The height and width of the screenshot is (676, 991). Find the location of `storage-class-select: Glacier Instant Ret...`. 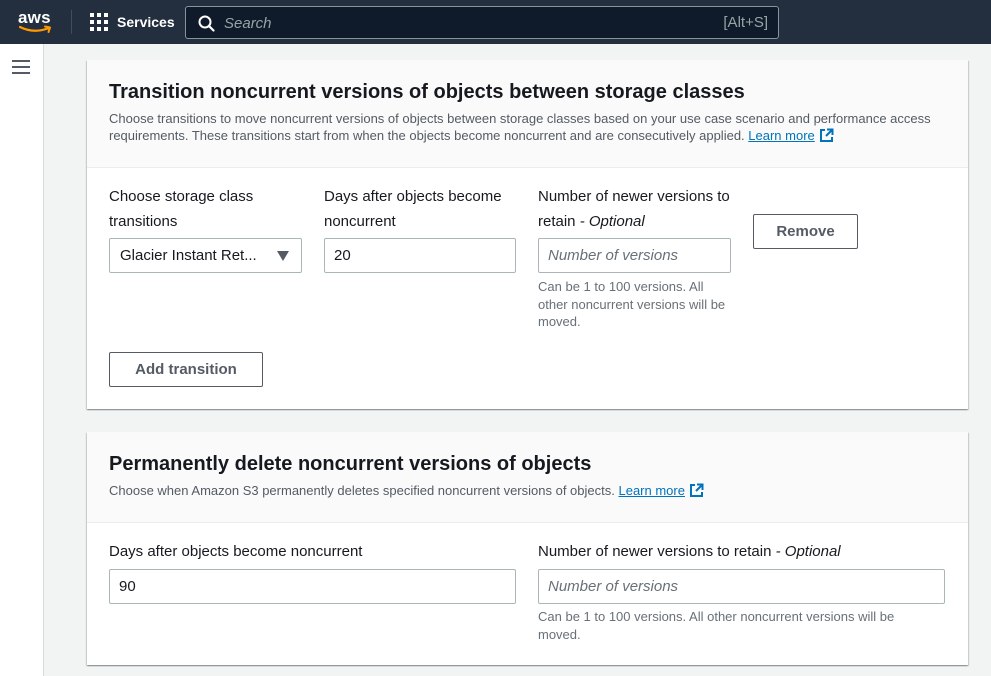

storage-class-select: Glacier Instant Ret... is located at coordinates (205, 255).